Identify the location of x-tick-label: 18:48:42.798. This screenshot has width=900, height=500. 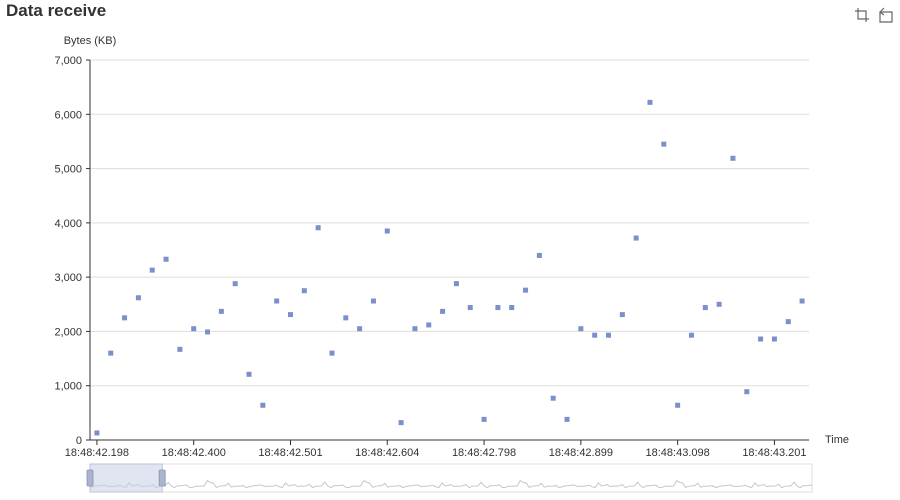
(484, 453).